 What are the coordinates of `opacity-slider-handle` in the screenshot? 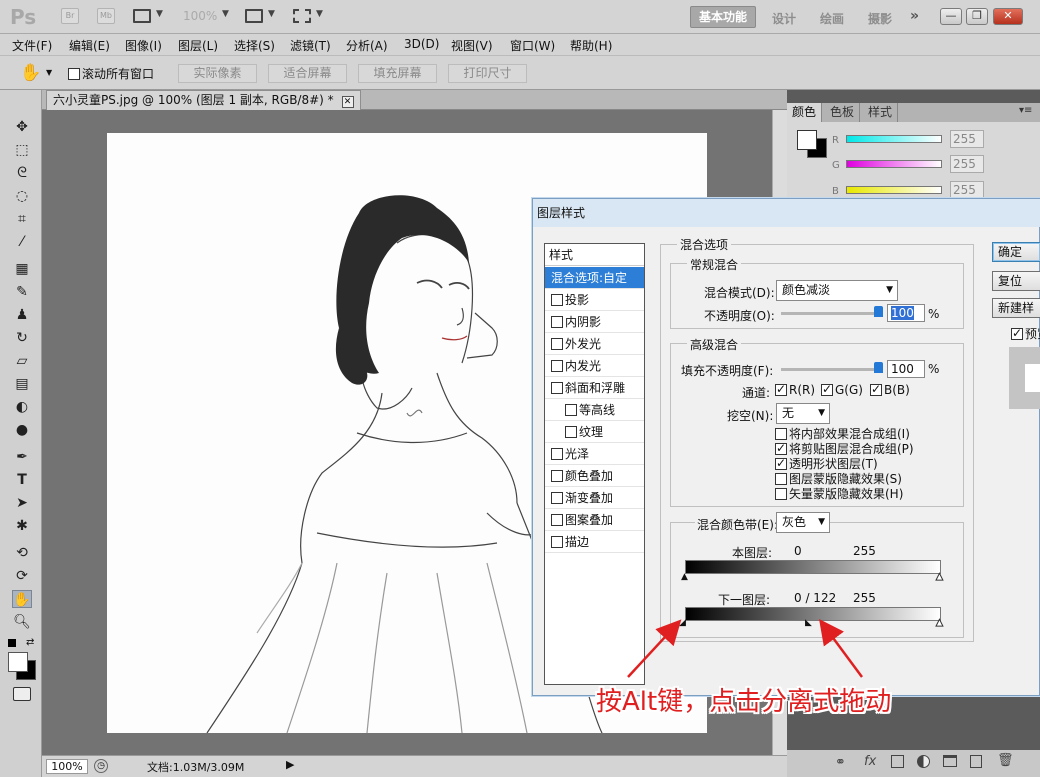 It's located at (878, 311).